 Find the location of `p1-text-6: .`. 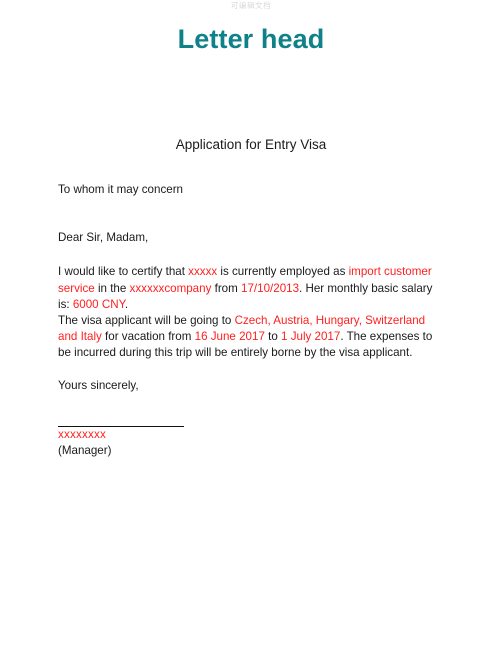

p1-text-6: . is located at coordinates (126, 304).